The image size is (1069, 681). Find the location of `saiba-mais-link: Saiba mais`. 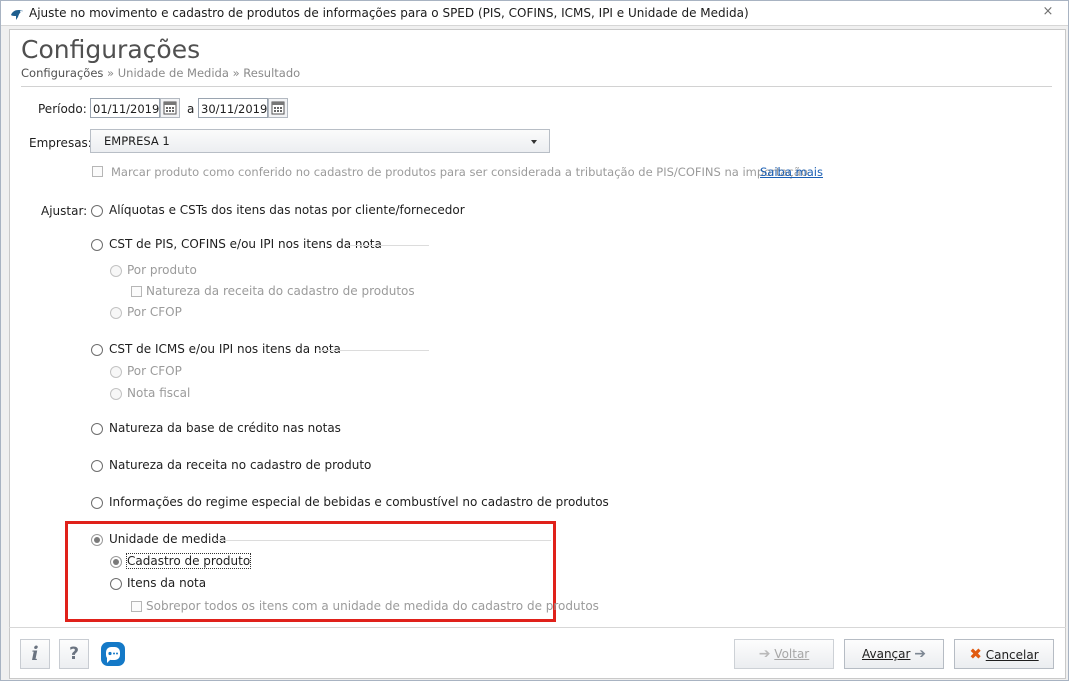

saiba-mais-link: Saiba mais is located at coordinates (791, 172).